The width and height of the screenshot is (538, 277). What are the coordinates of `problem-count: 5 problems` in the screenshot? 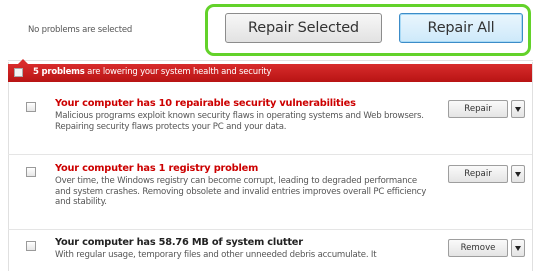 It's located at (59, 72).